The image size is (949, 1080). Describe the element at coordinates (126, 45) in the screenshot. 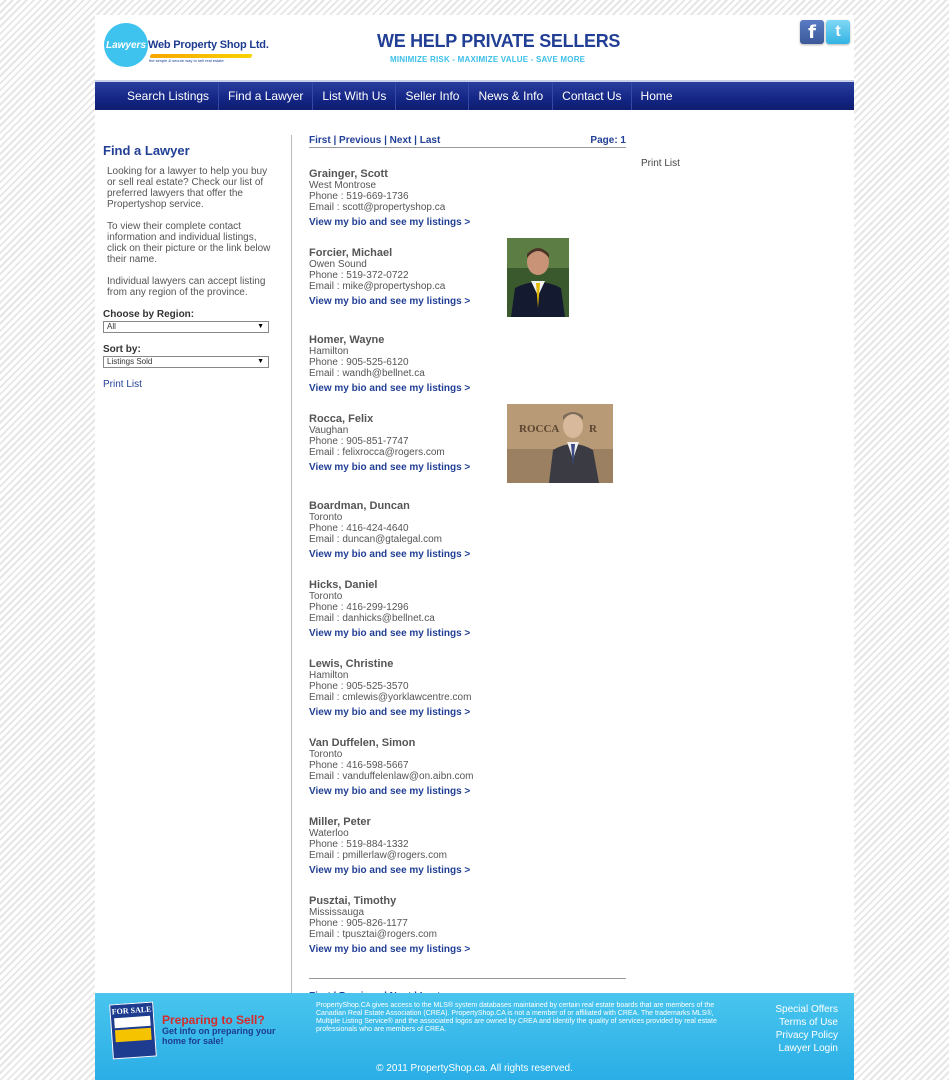

I see `logo-circle: Lawyers` at that location.